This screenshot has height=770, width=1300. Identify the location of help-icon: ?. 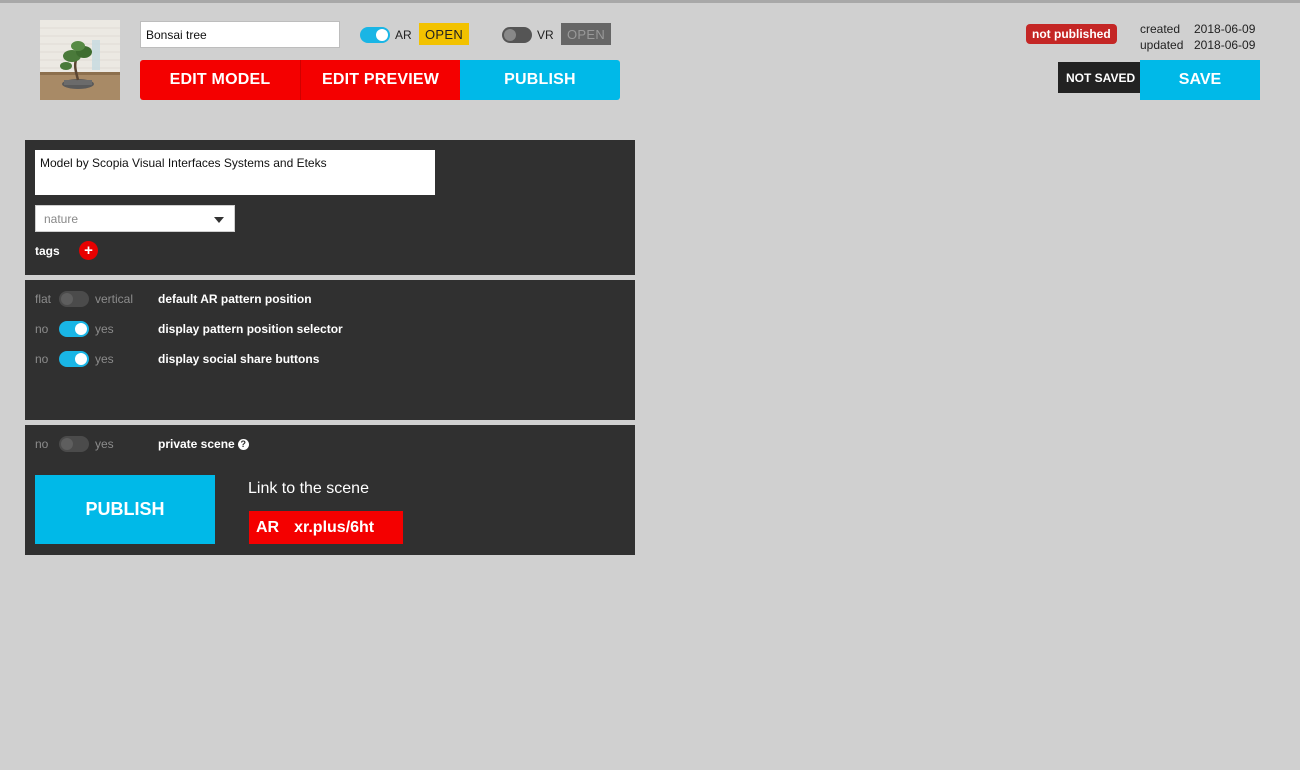
(243, 444).